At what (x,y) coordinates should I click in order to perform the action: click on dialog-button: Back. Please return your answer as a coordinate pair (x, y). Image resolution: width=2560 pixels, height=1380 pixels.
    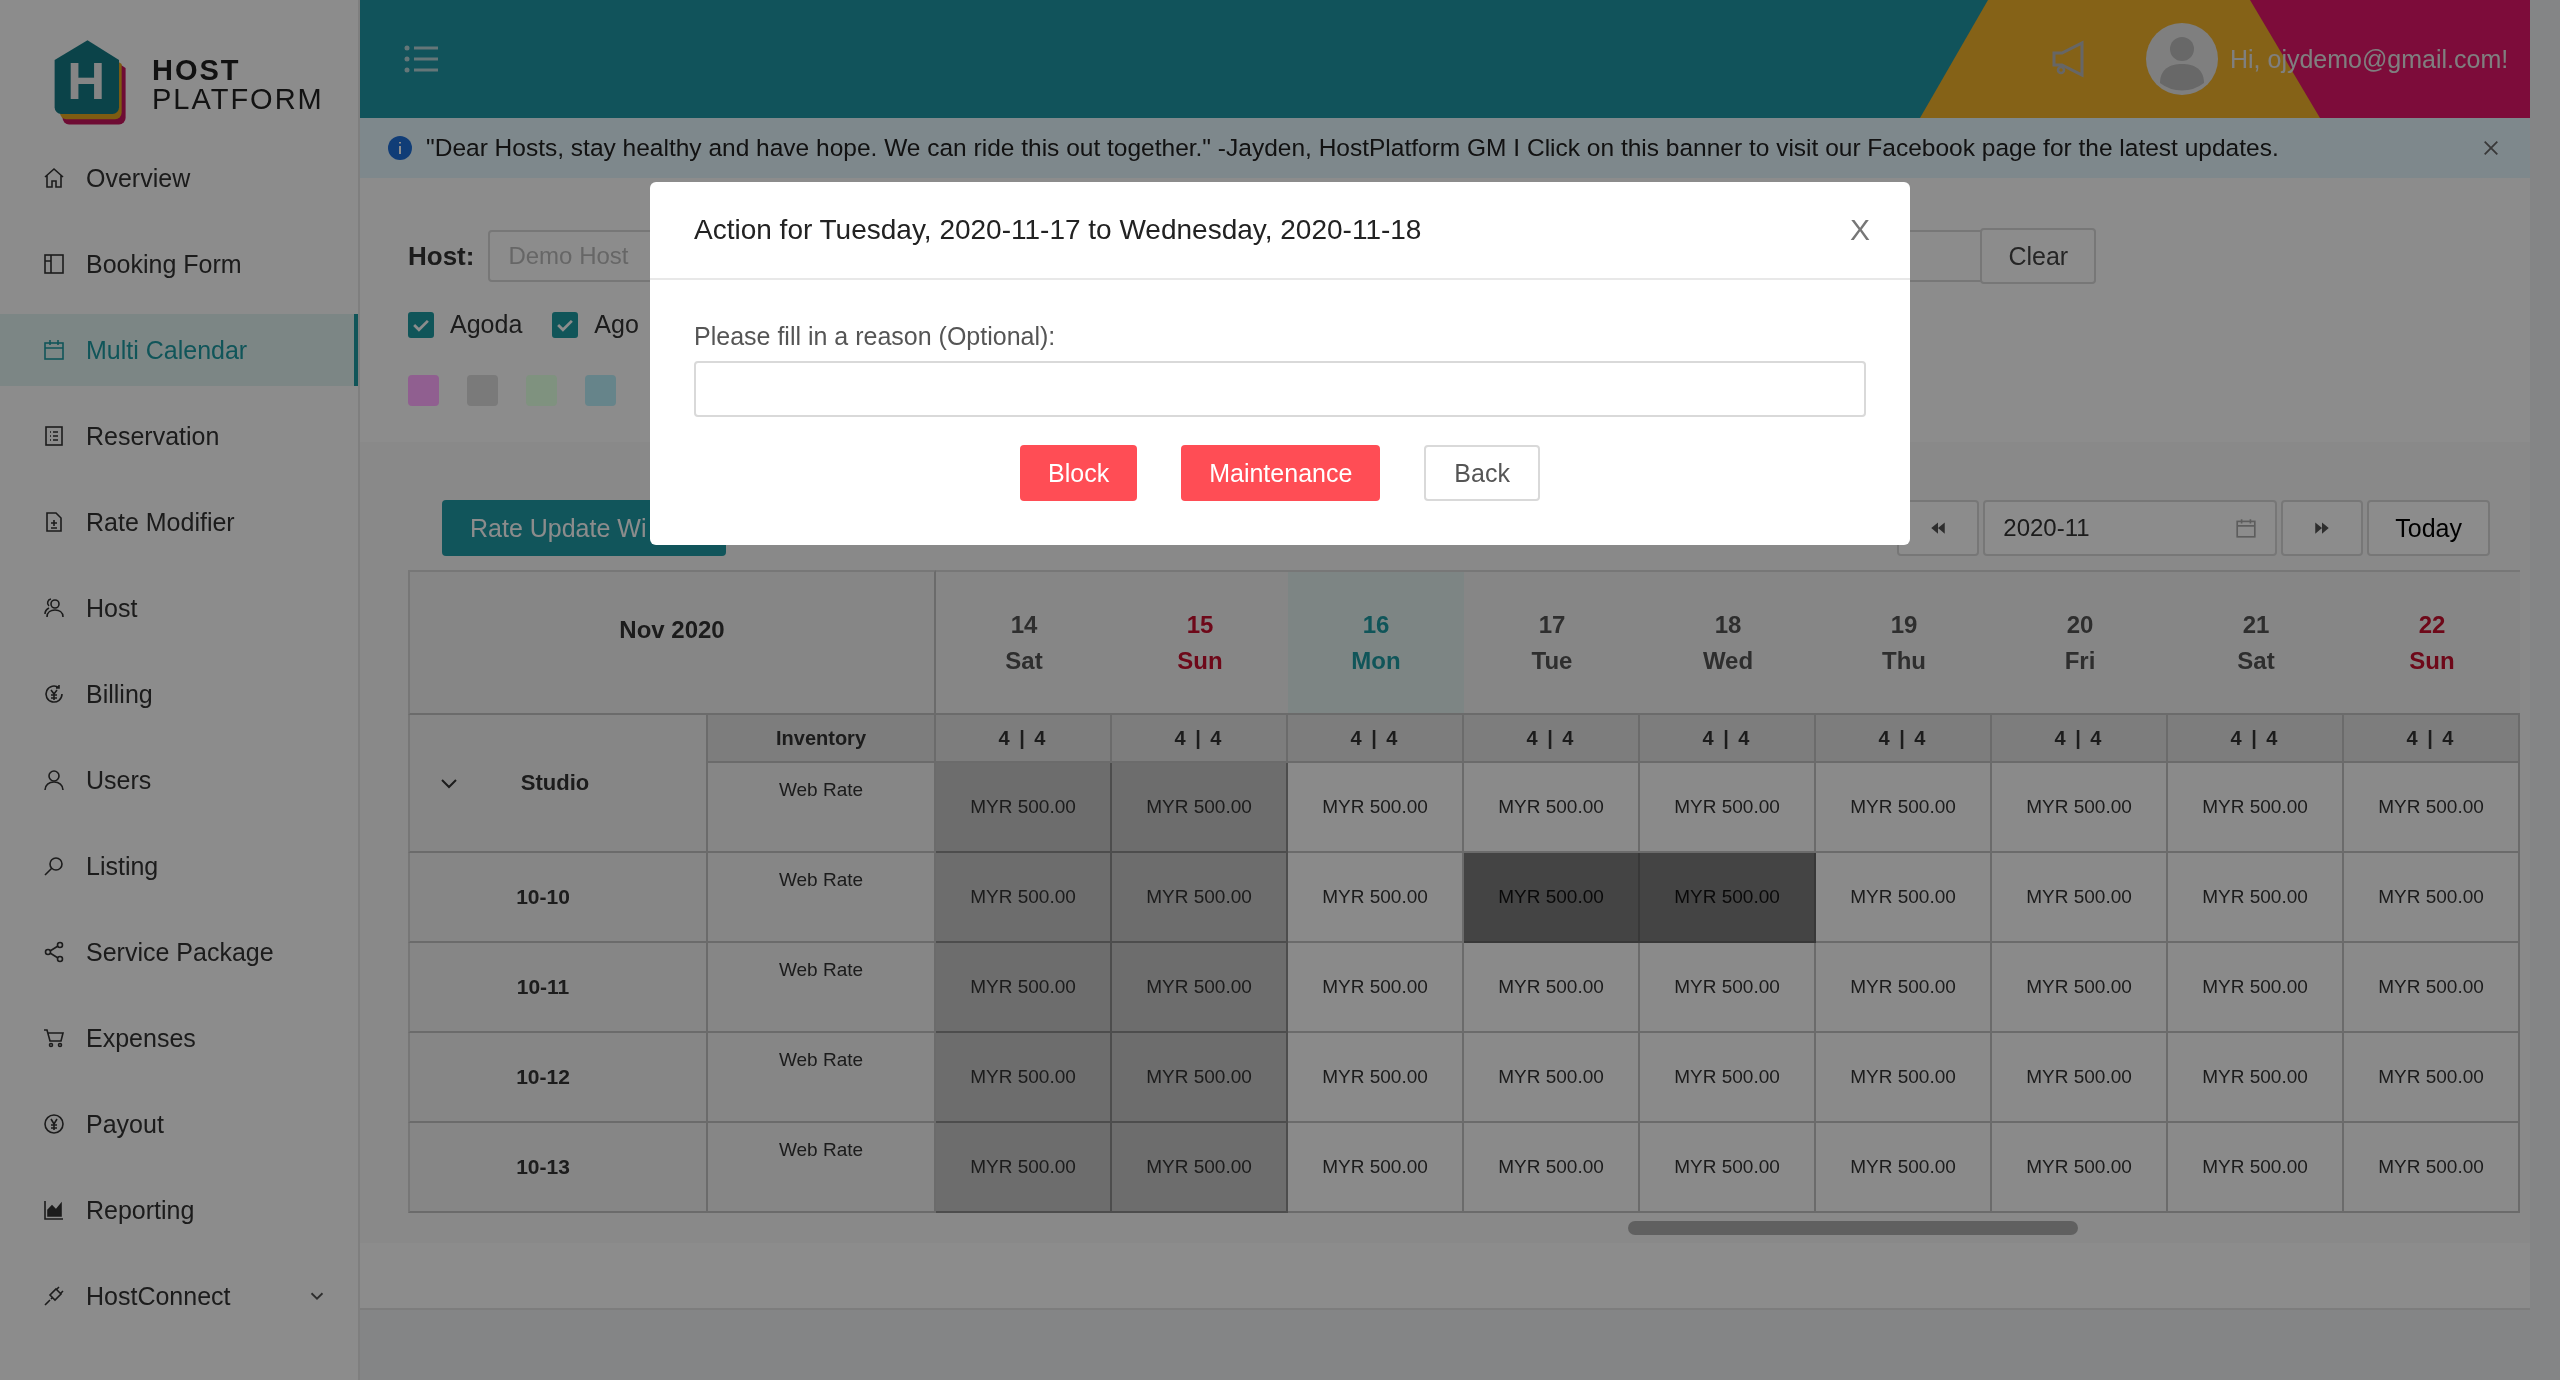
    Looking at the image, I should click on (1482, 473).